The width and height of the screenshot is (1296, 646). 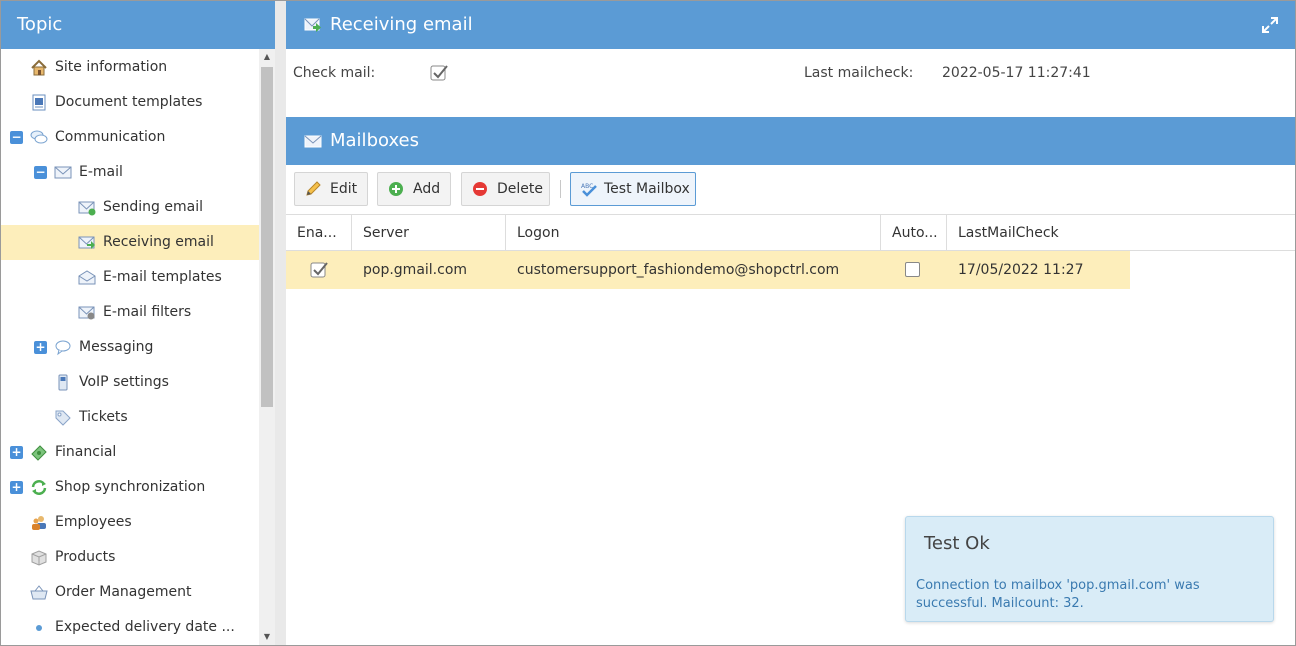 I want to click on sidebar-item-label: E-mail templates, so click(x=162, y=277).